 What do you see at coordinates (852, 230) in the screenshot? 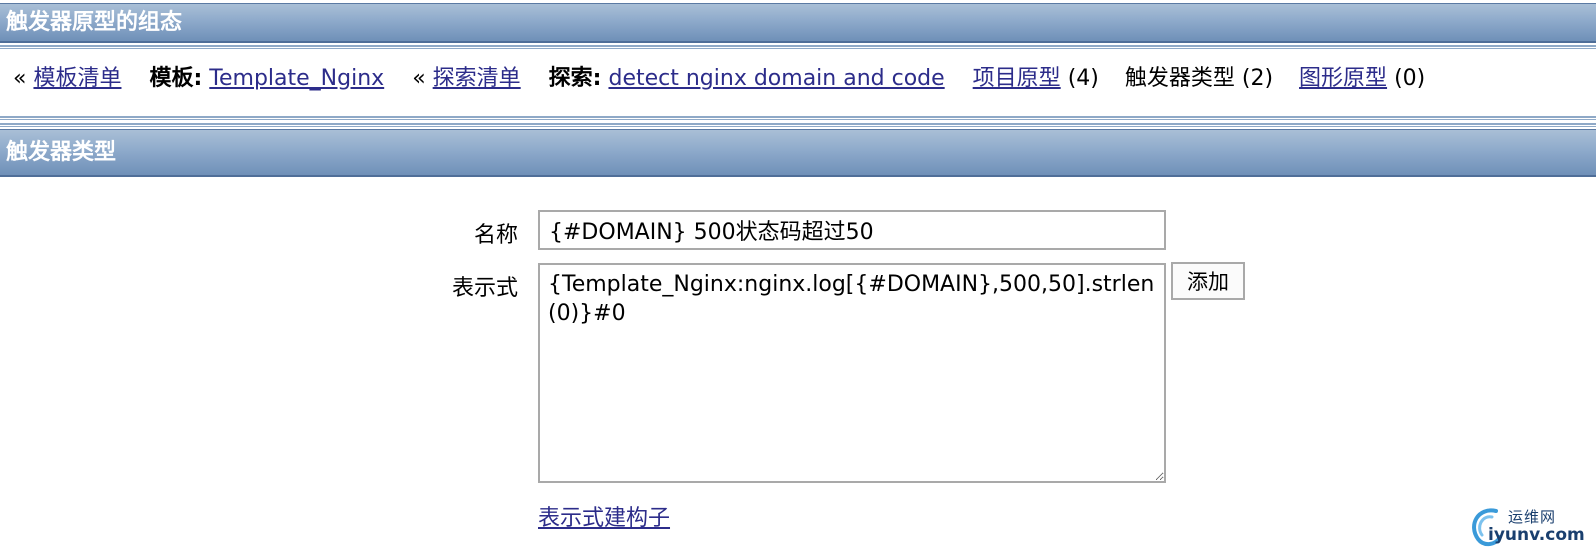
I see `name-input` at bounding box center [852, 230].